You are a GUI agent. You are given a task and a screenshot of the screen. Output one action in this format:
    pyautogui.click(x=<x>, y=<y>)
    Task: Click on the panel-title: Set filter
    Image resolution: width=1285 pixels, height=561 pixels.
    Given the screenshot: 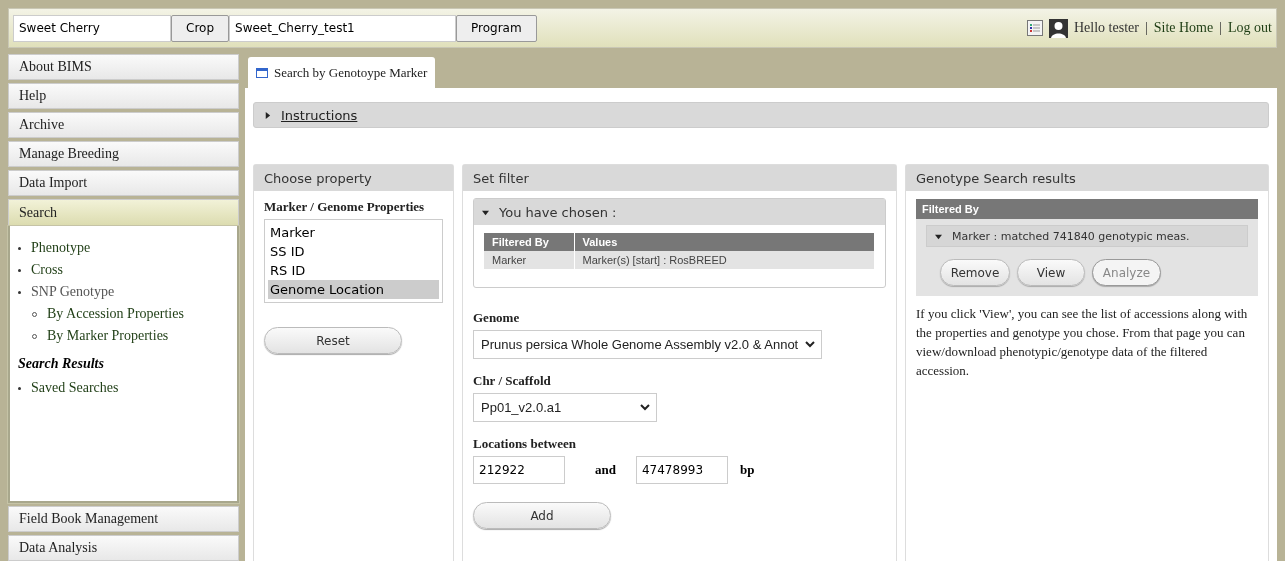 What is the action you would take?
    pyautogui.click(x=679, y=178)
    